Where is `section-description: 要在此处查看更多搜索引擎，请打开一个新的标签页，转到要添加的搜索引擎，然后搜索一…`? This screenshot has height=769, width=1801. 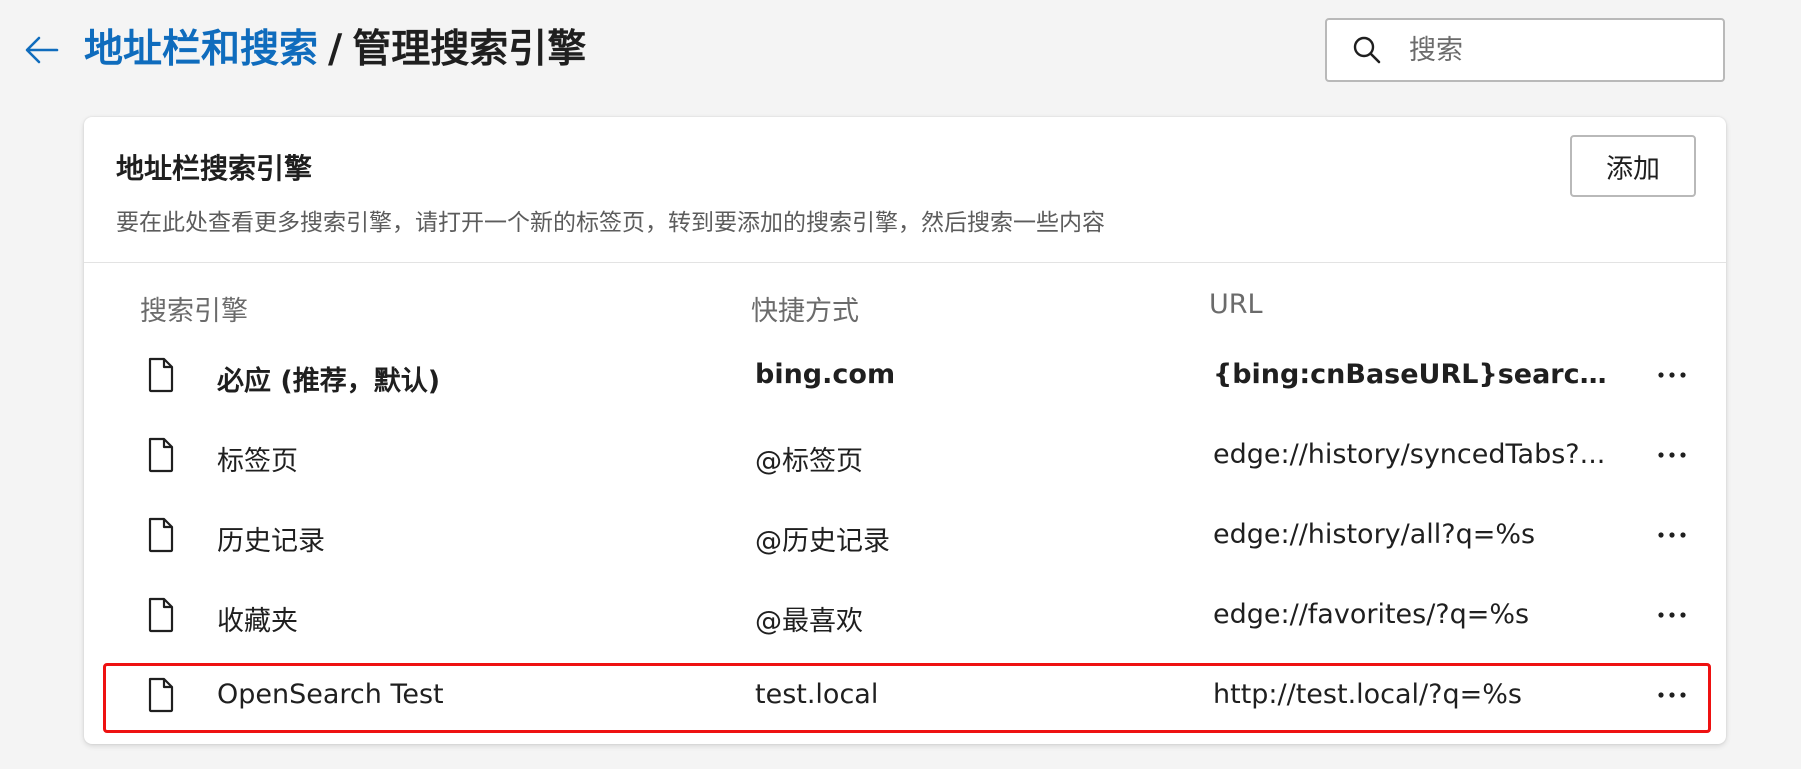
section-description: 要在此处查看更多搜索引擎，请打开一个新的标签页，转到要添加的搜索引擎，然后搜索一… is located at coordinates (610, 223).